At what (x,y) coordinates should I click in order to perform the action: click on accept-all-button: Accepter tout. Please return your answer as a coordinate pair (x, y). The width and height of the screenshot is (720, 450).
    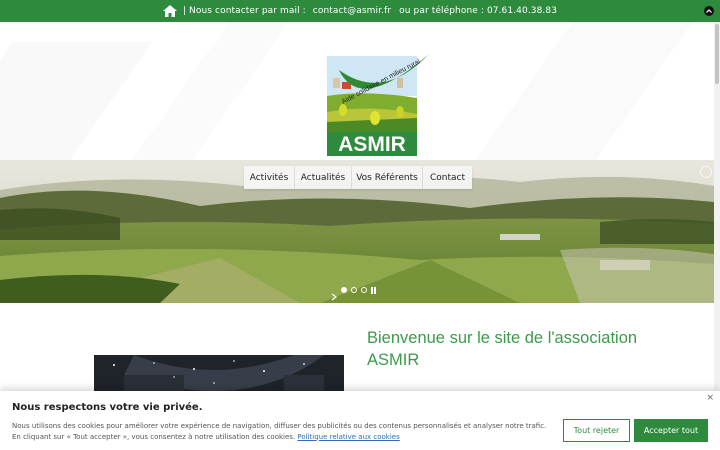
    Looking at the image, I should click on (671, 430).